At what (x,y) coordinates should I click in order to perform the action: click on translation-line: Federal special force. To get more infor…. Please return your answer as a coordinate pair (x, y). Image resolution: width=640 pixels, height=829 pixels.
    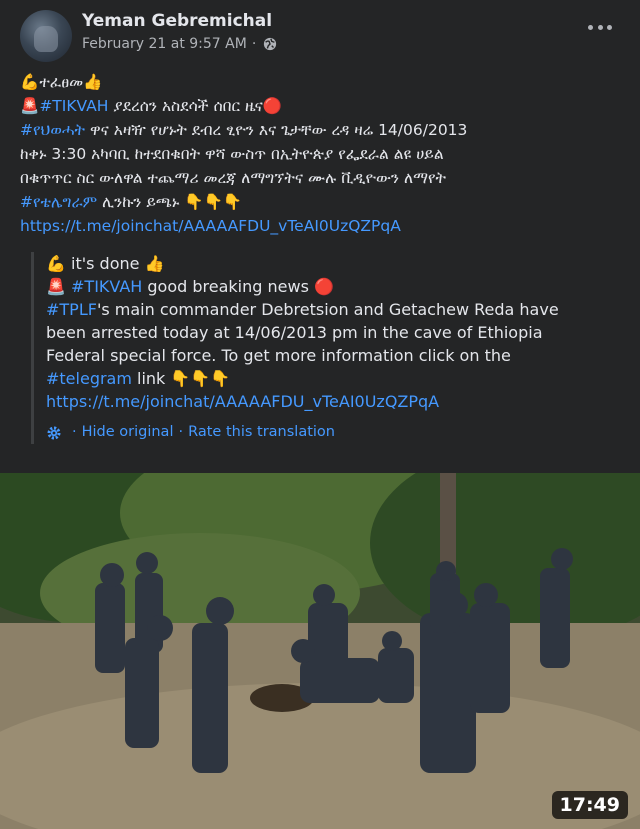
    Looking at the image, I should click on (278, 355).